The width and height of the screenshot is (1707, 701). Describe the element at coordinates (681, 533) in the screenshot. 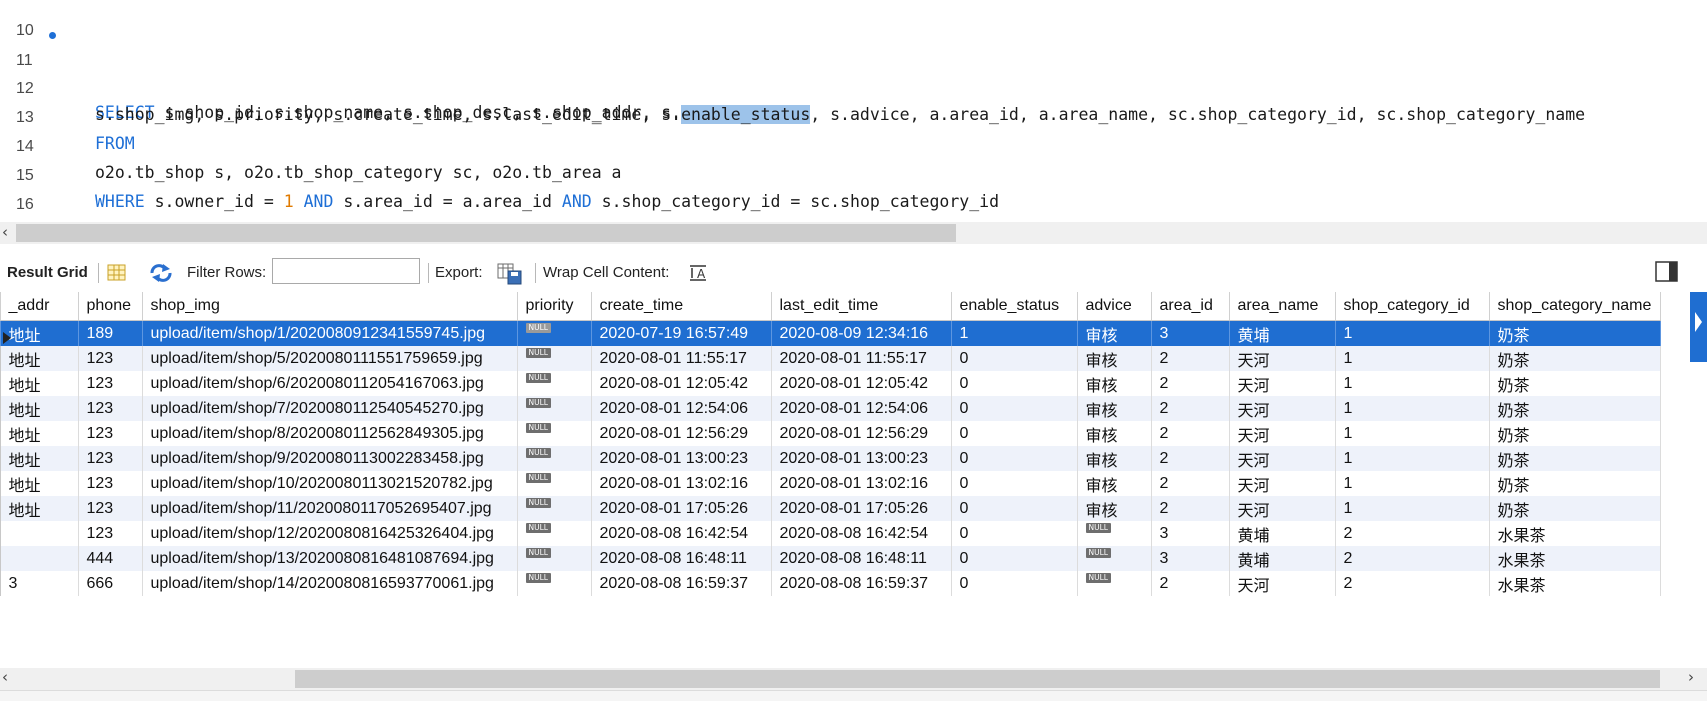

I see `cell-create-time: 2020-08-08 16:42:54` at that location.